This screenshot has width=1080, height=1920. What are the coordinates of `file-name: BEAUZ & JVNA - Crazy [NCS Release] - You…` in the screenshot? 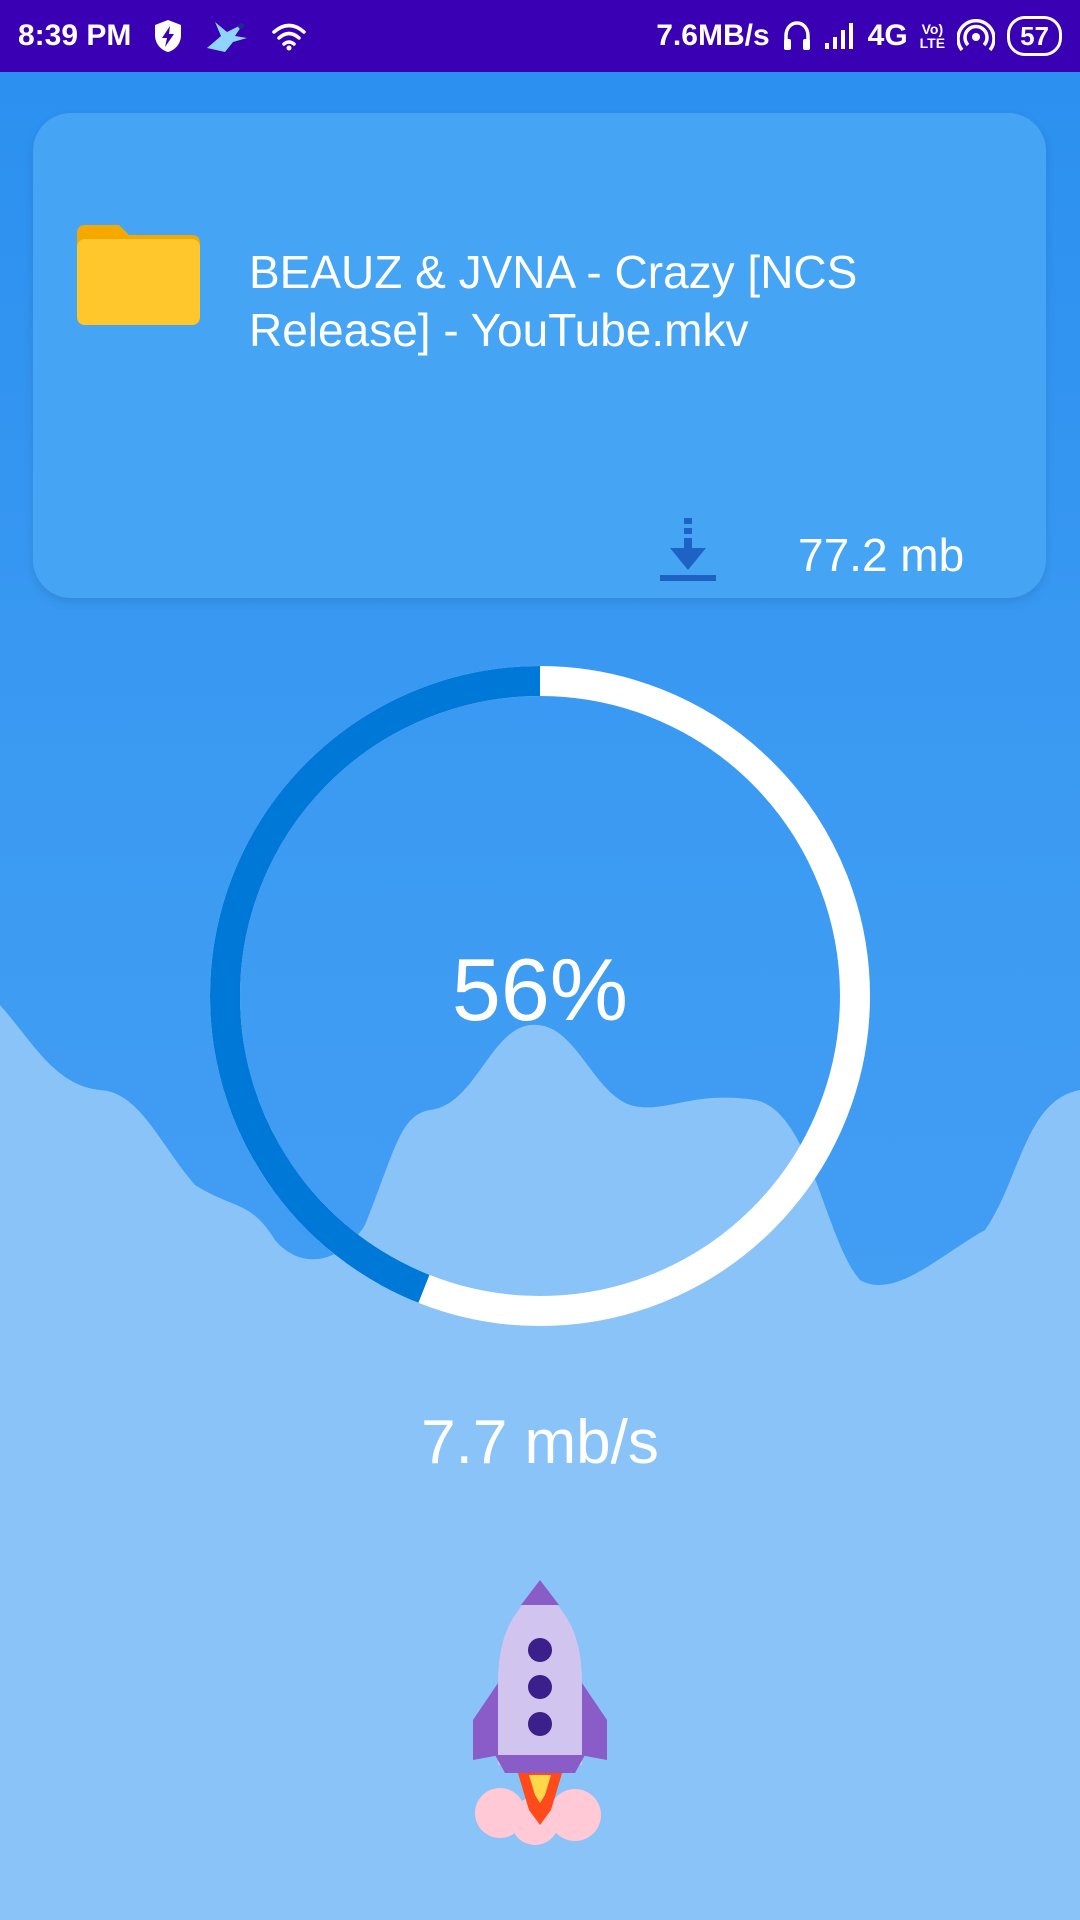 It's located at (553, 301).